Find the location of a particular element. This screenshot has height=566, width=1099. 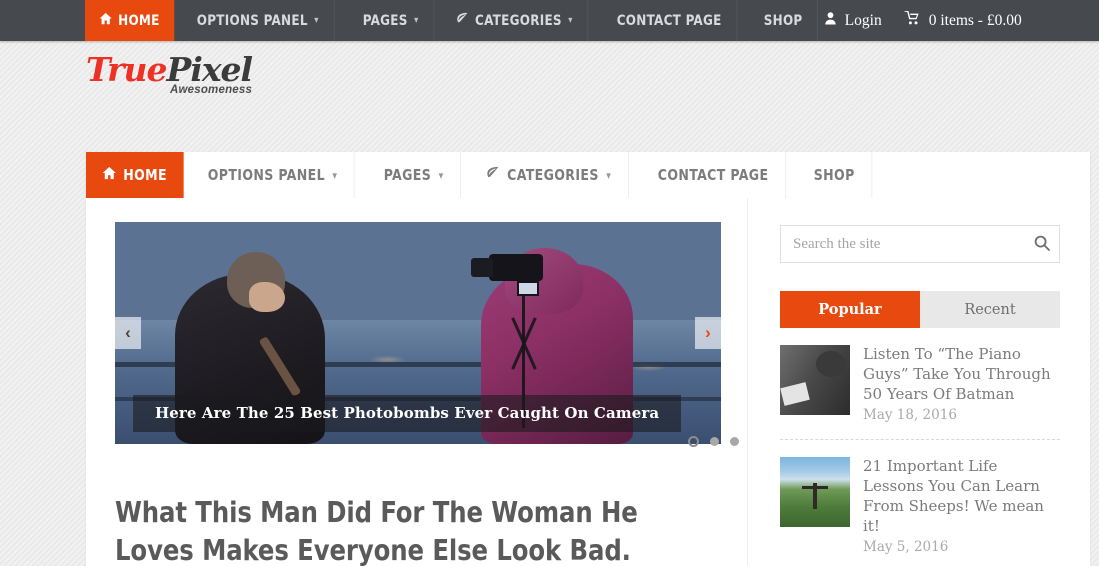

mainnav-item-contact-page: CONTACT PAGE is located at coordinates (713, 175).